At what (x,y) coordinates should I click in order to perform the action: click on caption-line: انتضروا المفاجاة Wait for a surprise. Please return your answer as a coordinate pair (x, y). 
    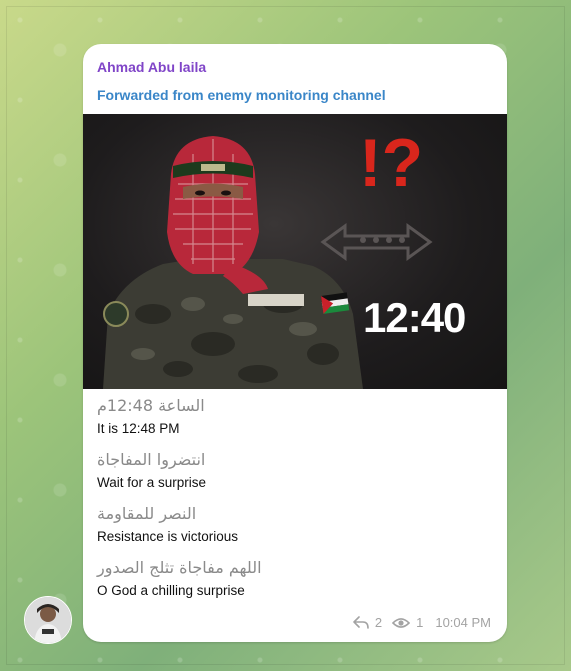
    Looking at the image, I should click on (295, 471).